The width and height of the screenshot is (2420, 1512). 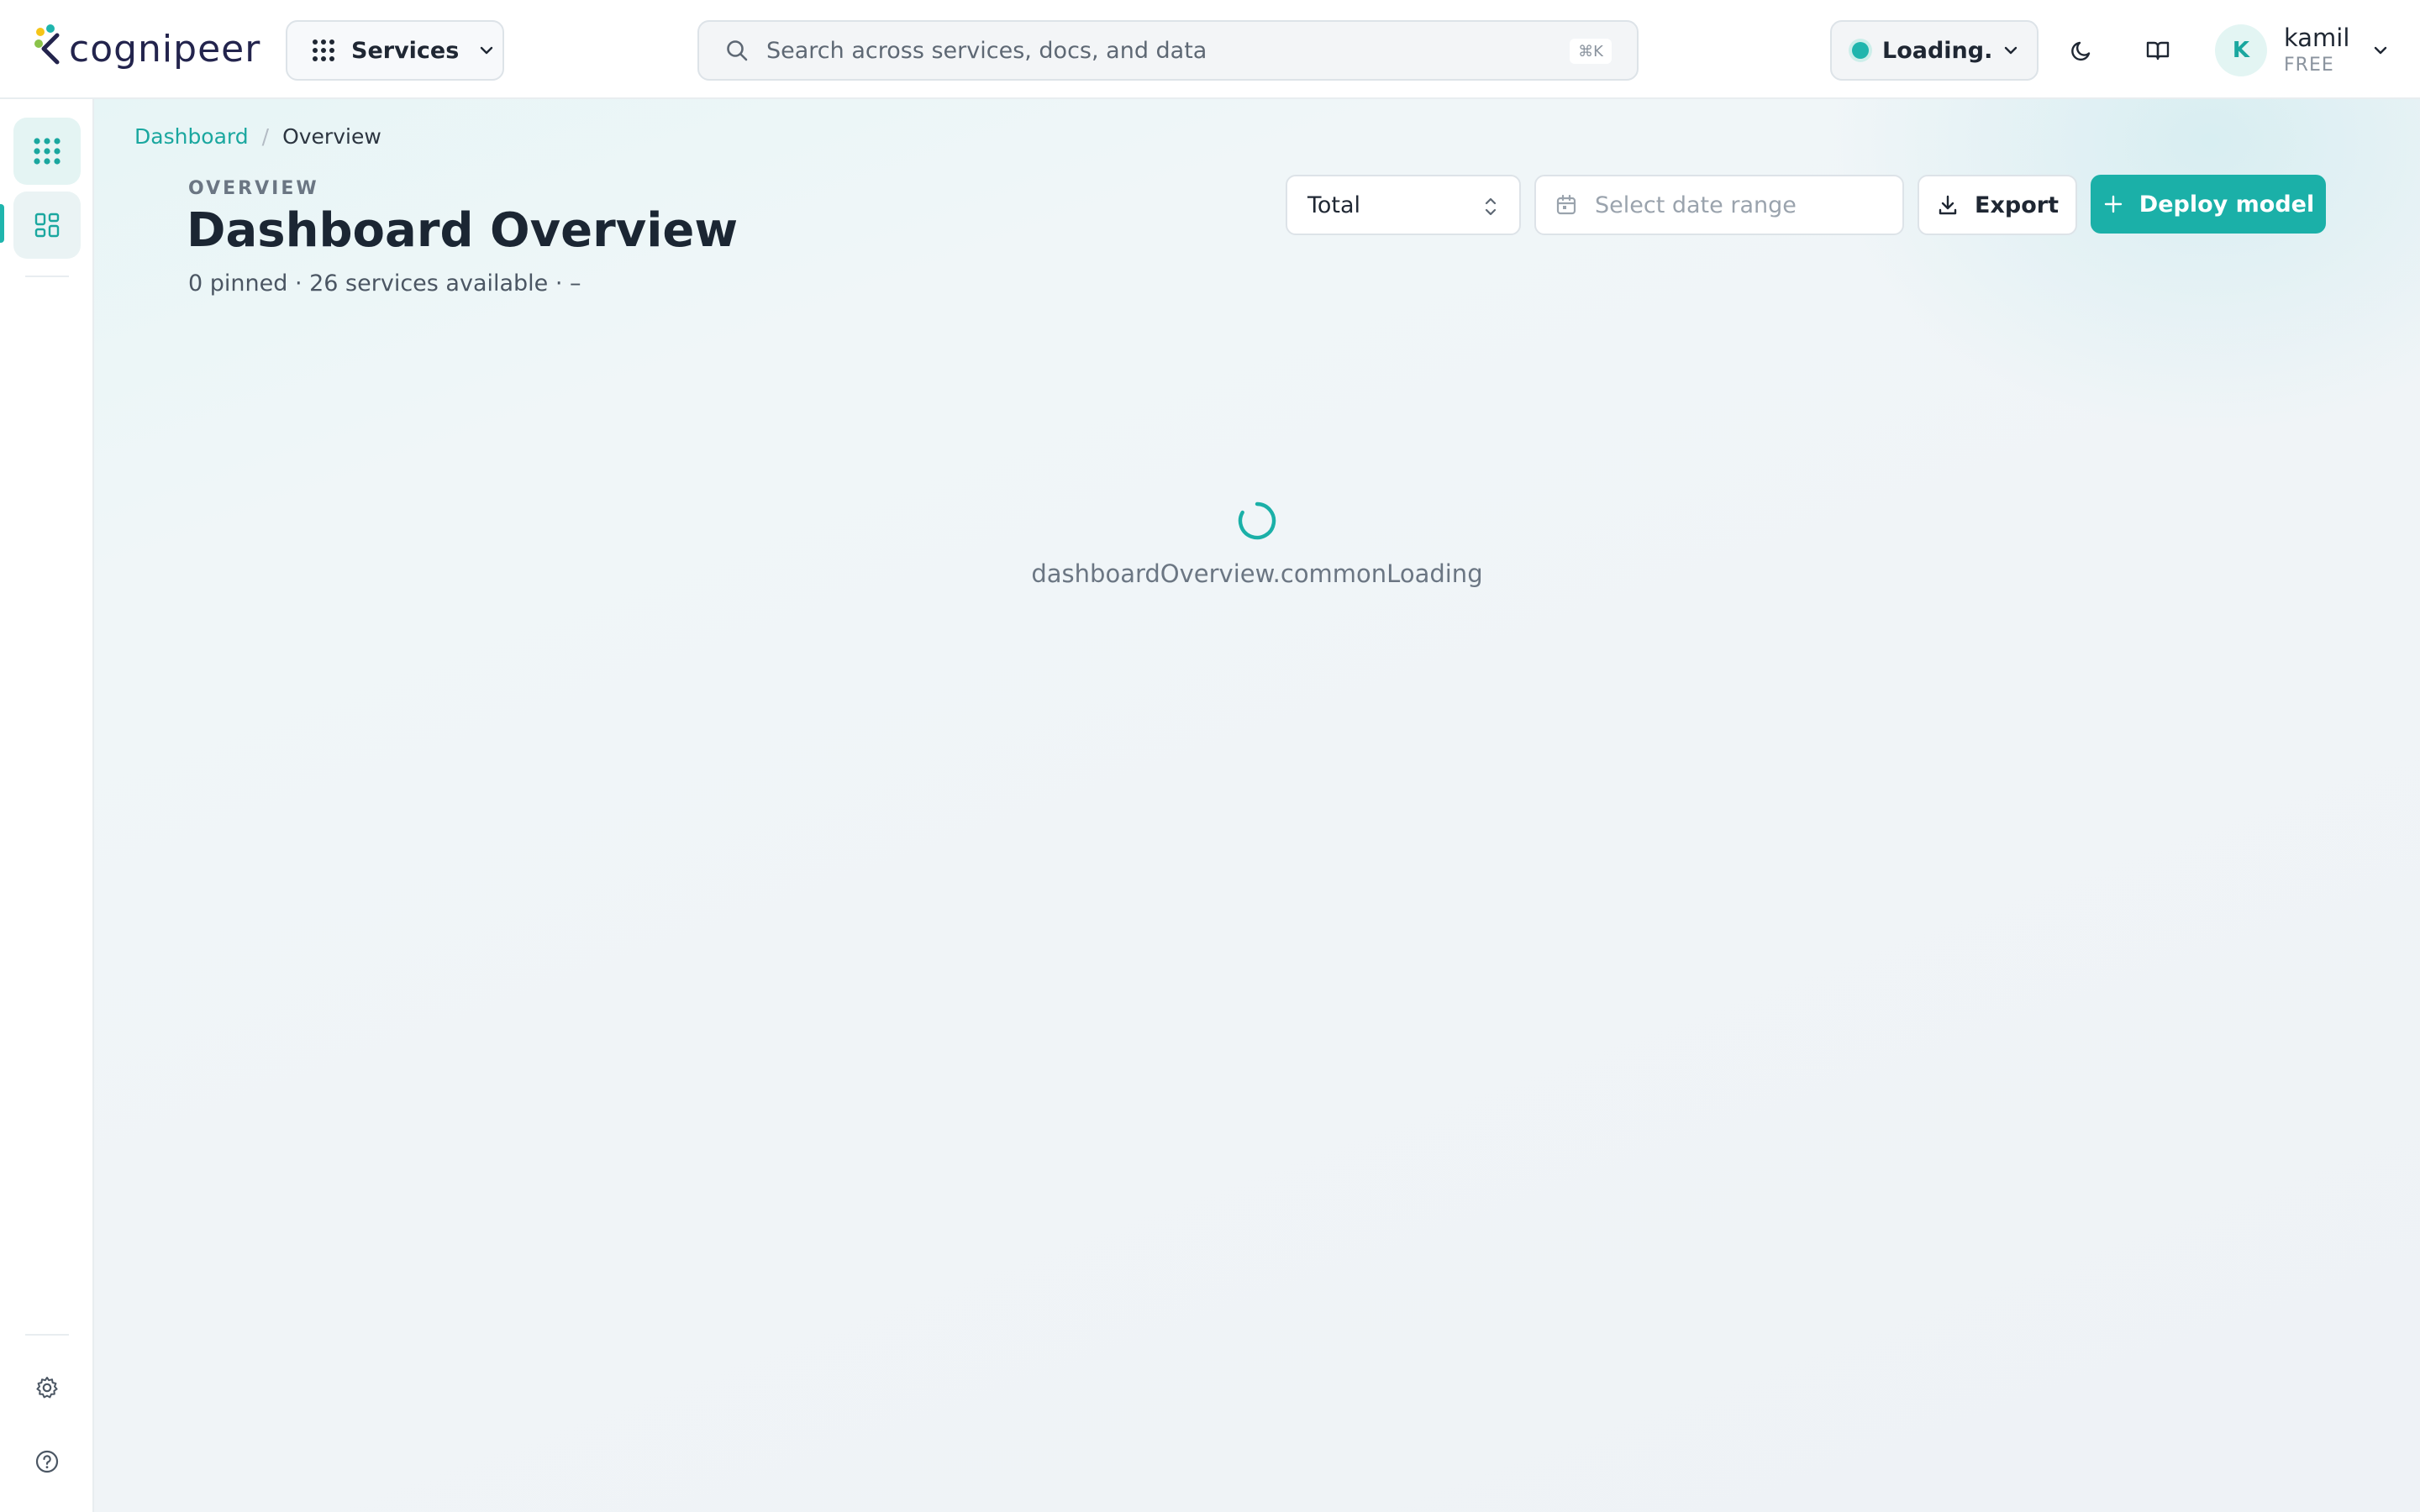 What do you see at coordinates (384, 283) in the screenshot?
I see `page-subtitle: 0 pinned · 26 services available · –` at bounding box center [384, 283].